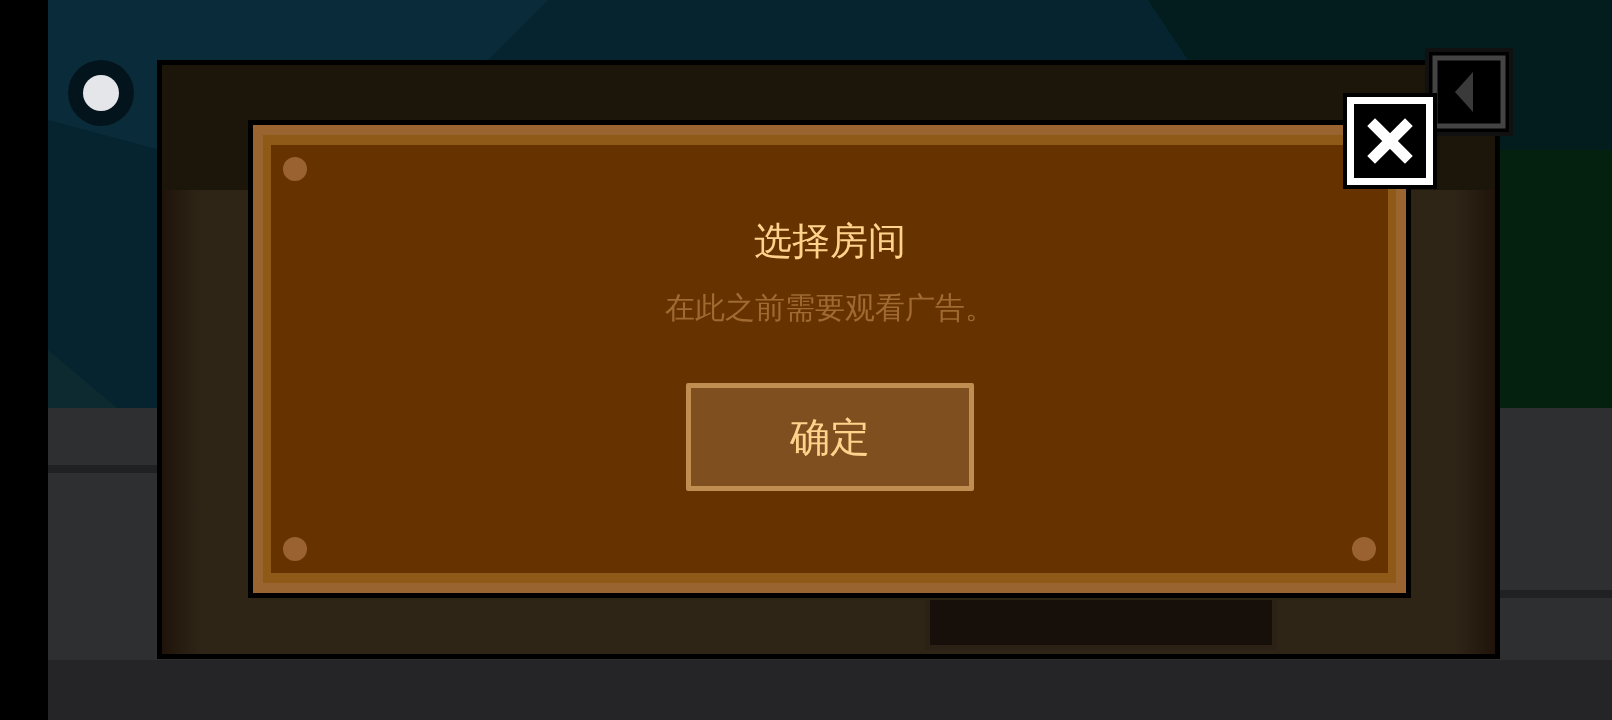  What do you see at coordinates (1469, 92) in the screenshot?
I see `back-button` at bounding box center [1469, 92].